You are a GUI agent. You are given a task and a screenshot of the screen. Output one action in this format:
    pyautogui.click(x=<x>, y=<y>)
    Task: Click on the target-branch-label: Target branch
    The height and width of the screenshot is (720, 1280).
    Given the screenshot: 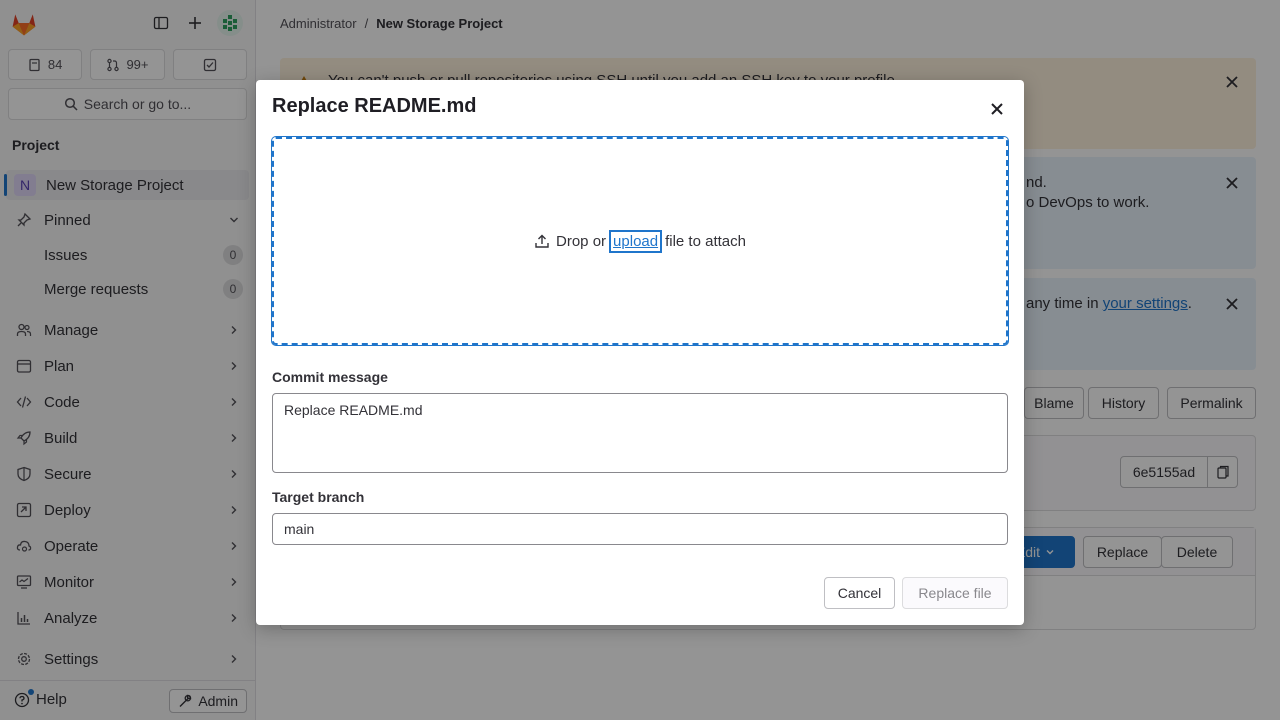 What is the action you would take?
    pyautogui.click(x=318, y=497)
    